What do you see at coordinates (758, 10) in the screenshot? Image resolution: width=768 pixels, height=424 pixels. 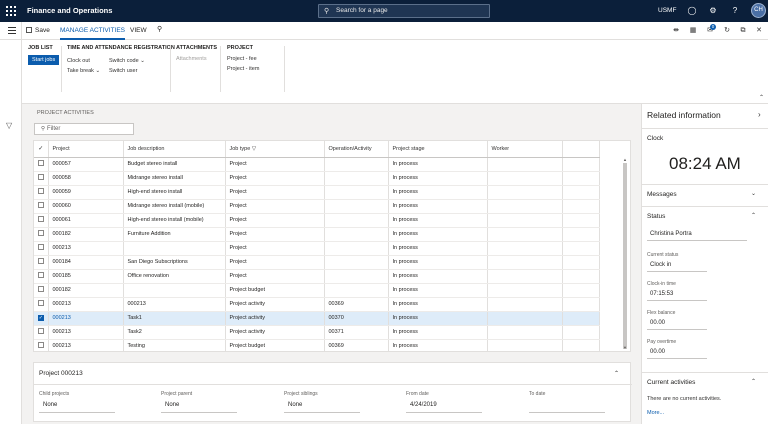 I see `avatar: CH` at bounding box center [758, 10].